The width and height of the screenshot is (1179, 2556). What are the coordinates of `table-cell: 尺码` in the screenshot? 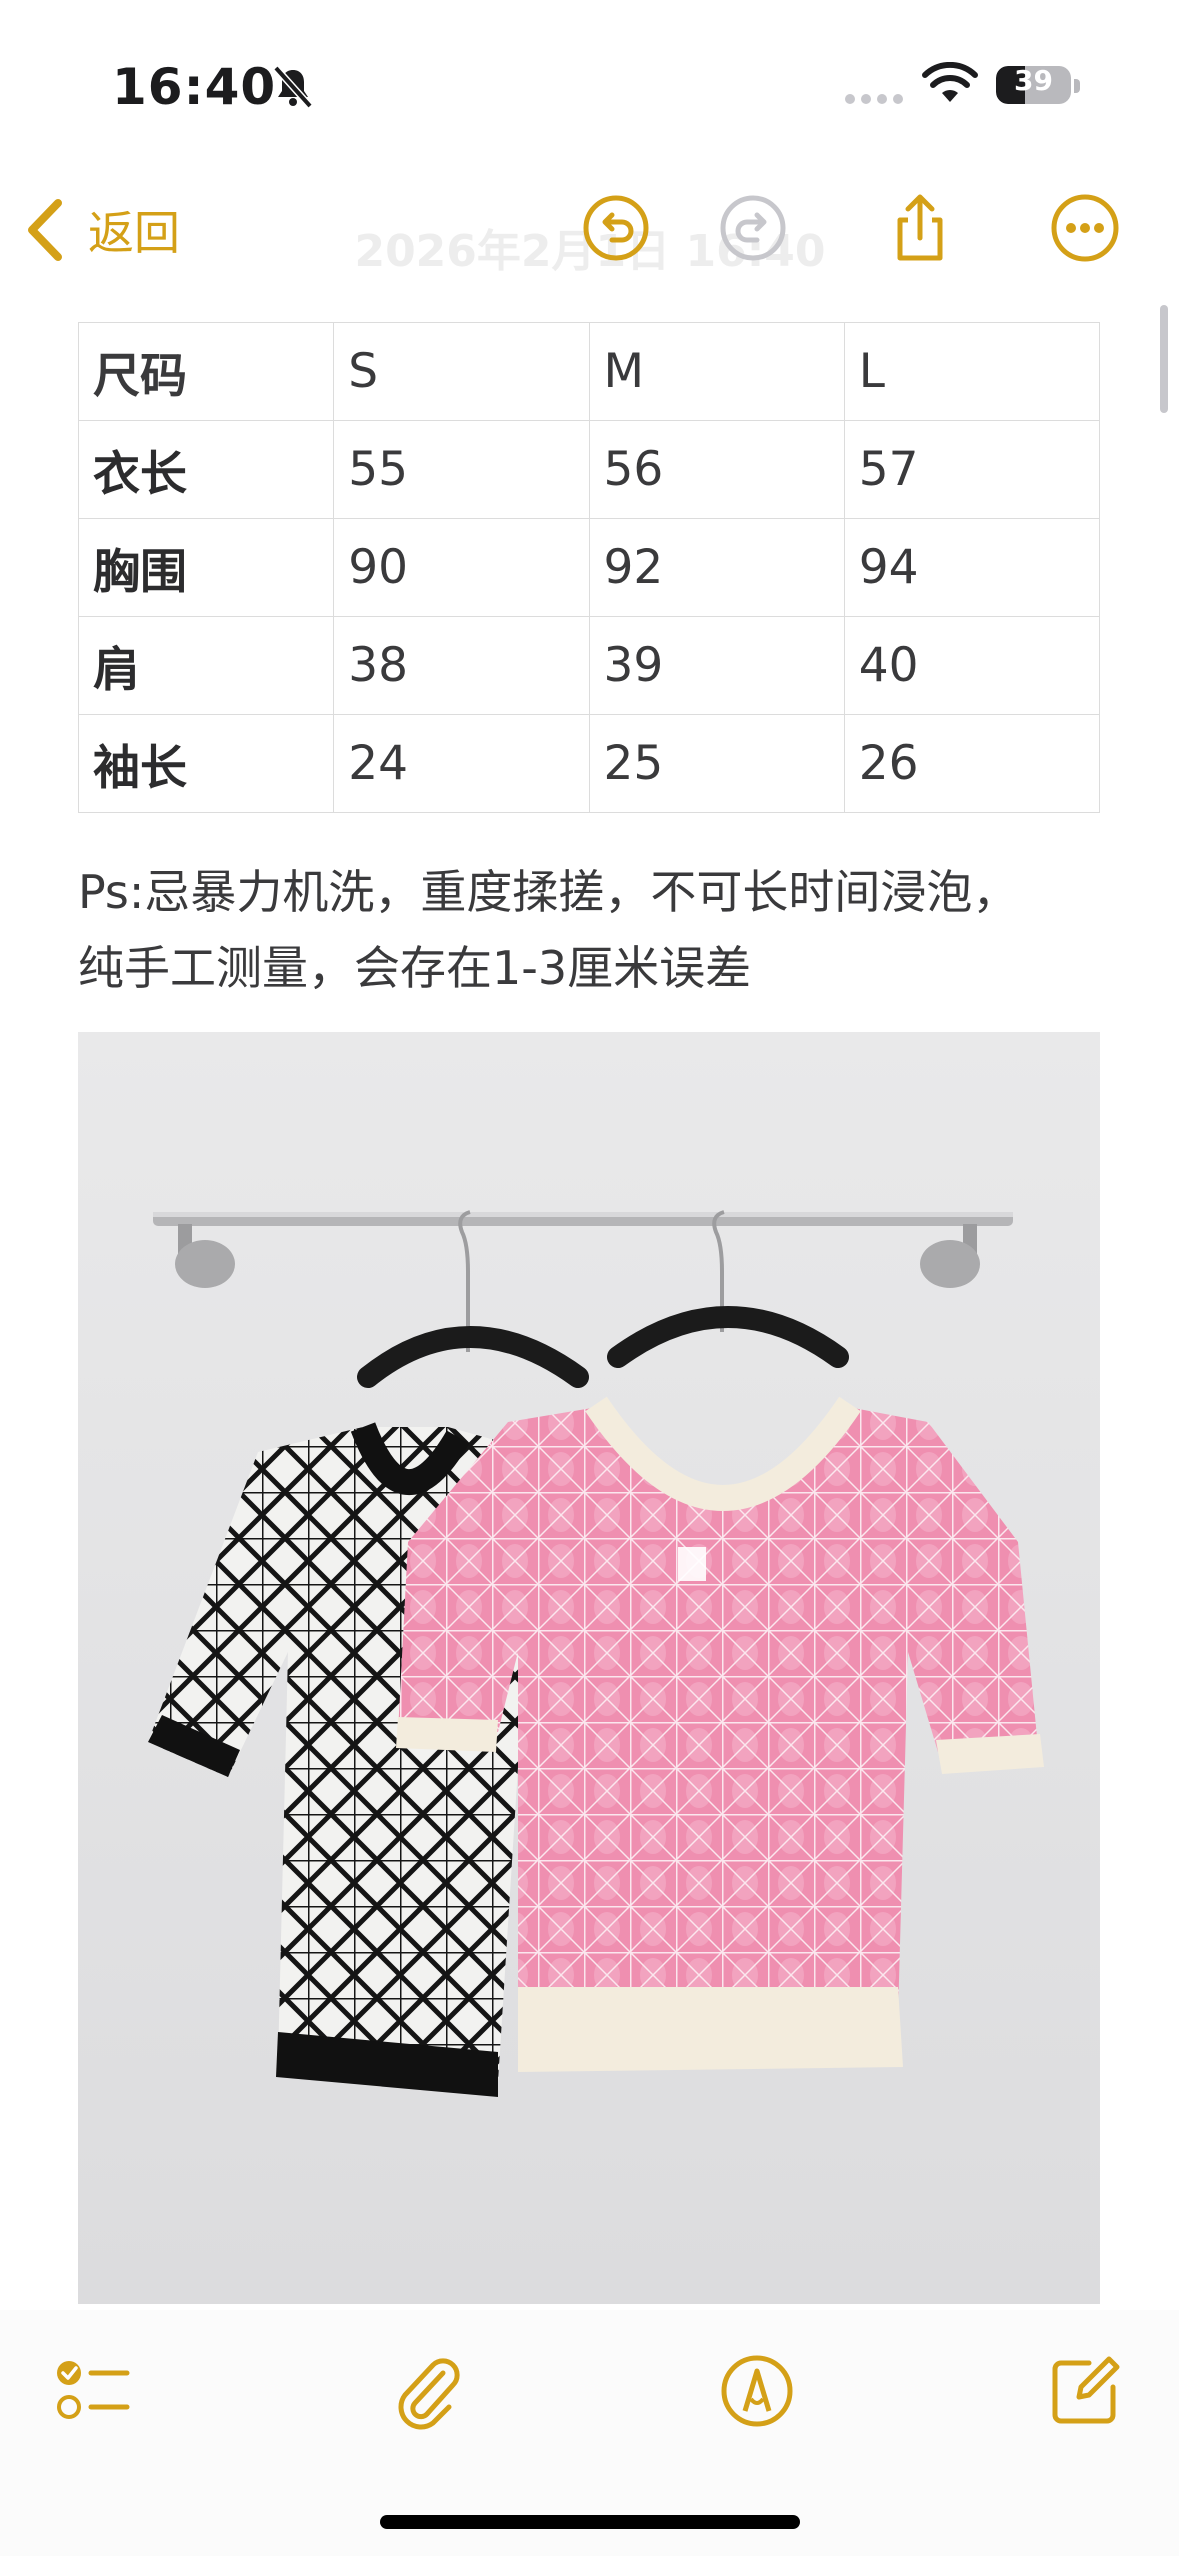 It's located at (206, 371).